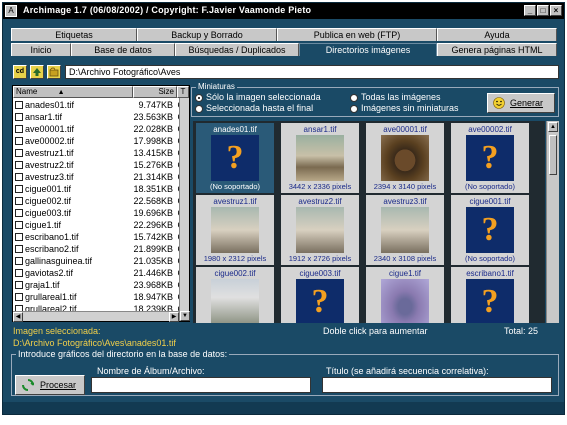  Describe the element at coordinates (556, 10) in the screenshot. I see `close-button: ×` at that location.